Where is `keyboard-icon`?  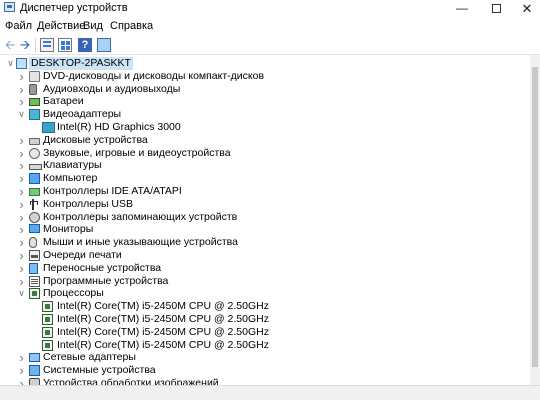 keyboard-icon is located at coordinates (35, 167).